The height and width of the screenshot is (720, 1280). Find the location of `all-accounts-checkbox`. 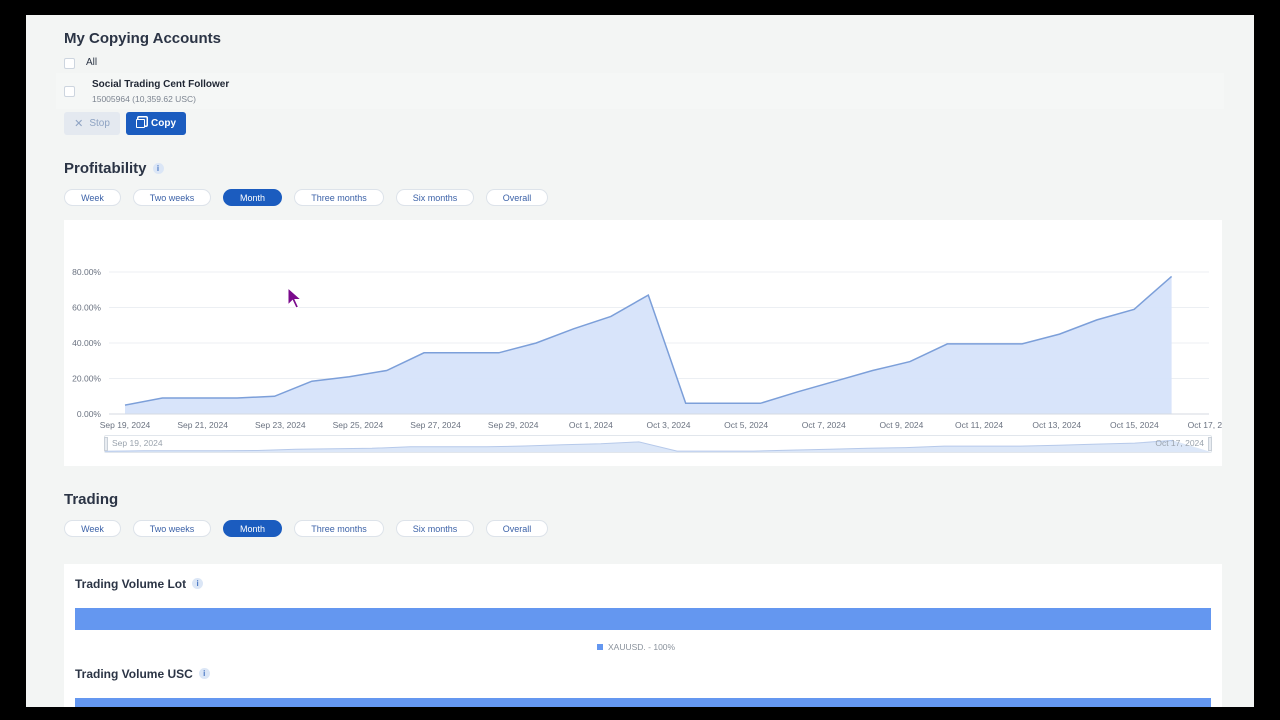

all-accounts-checkbox is located at coordinates (69, 63).